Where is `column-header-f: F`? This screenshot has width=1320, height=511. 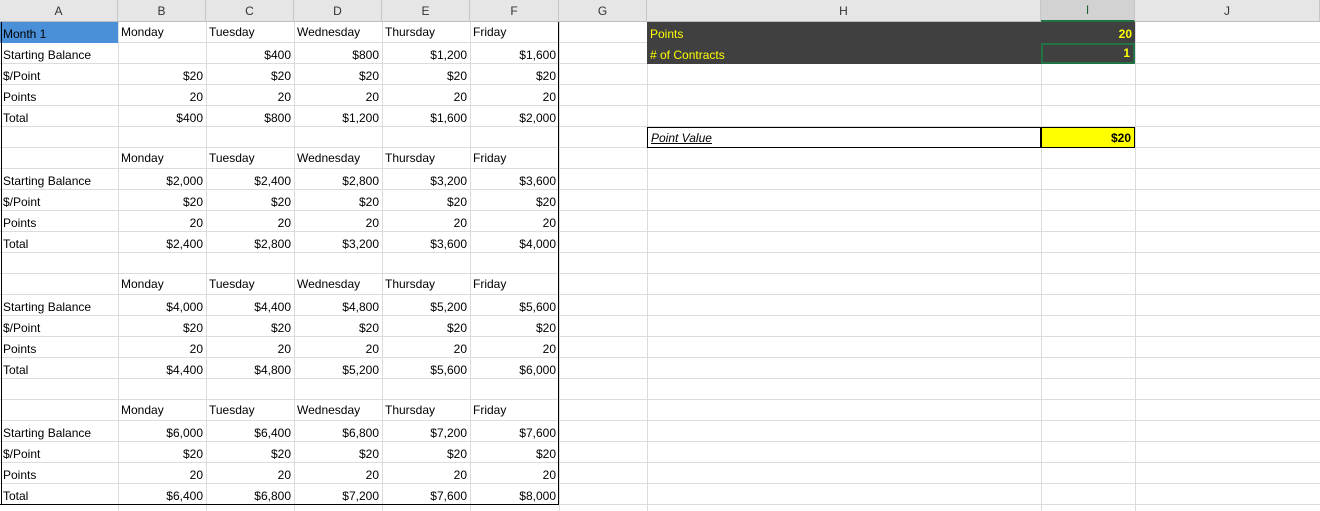 column-header-f: F is located at coordinates (514, 11).